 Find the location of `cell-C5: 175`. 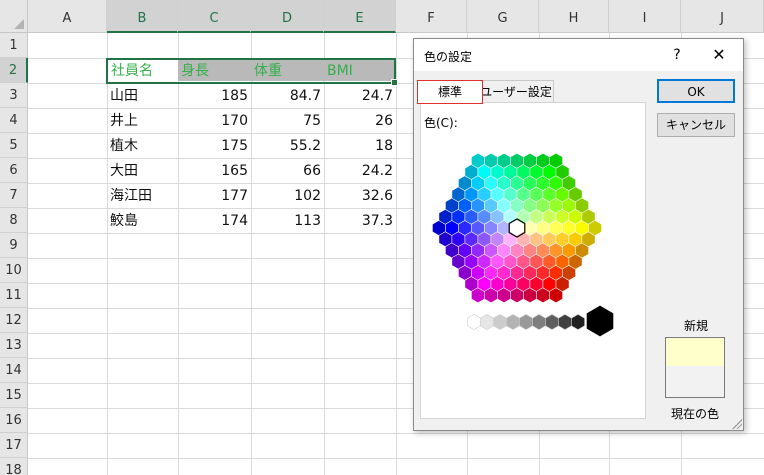

cell-C5: 175 is located at coordinates (214, 146).